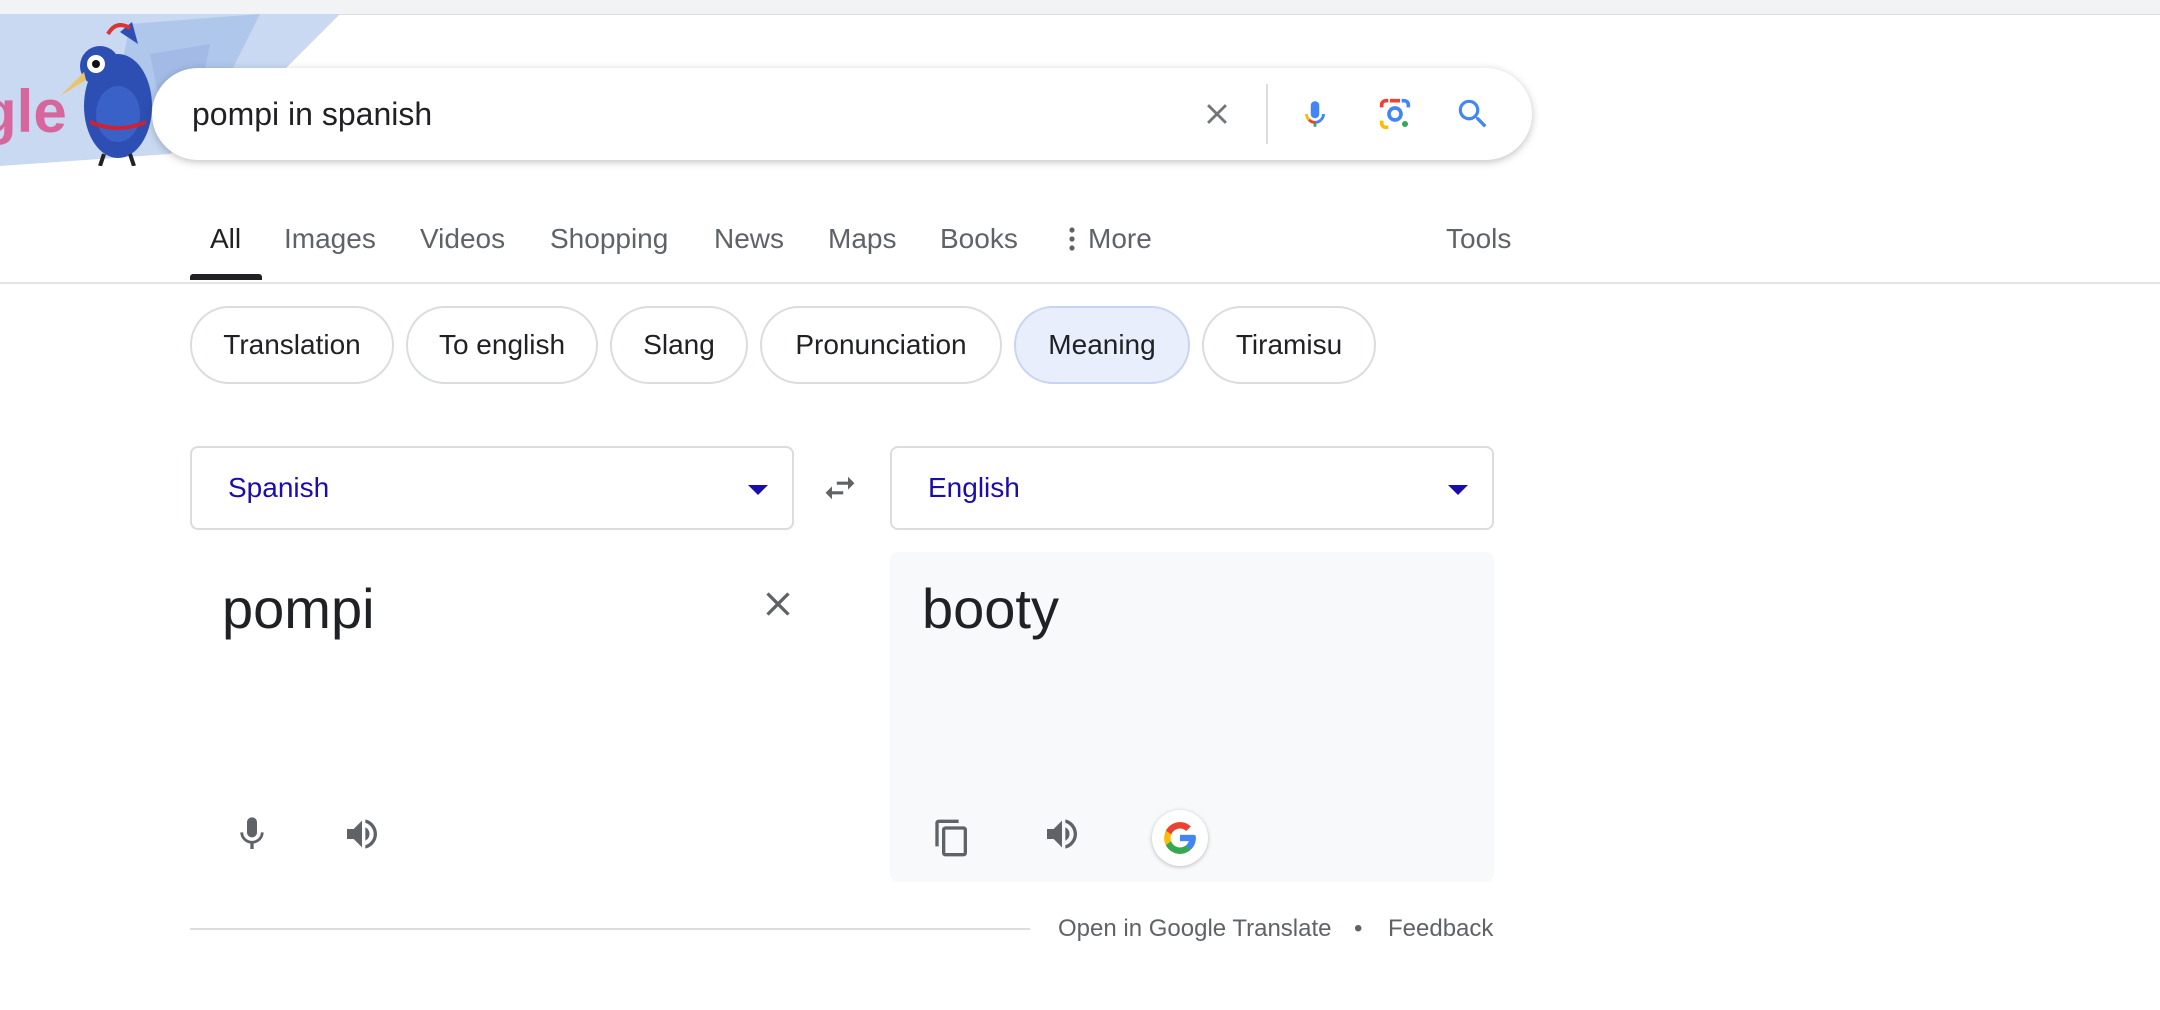 The height and width of the screenshot is (1010, 2160). What do you see at coordinates (979, 246) in the screenshot?
I see `tab-books: Books` at bounding box center [979, 246].